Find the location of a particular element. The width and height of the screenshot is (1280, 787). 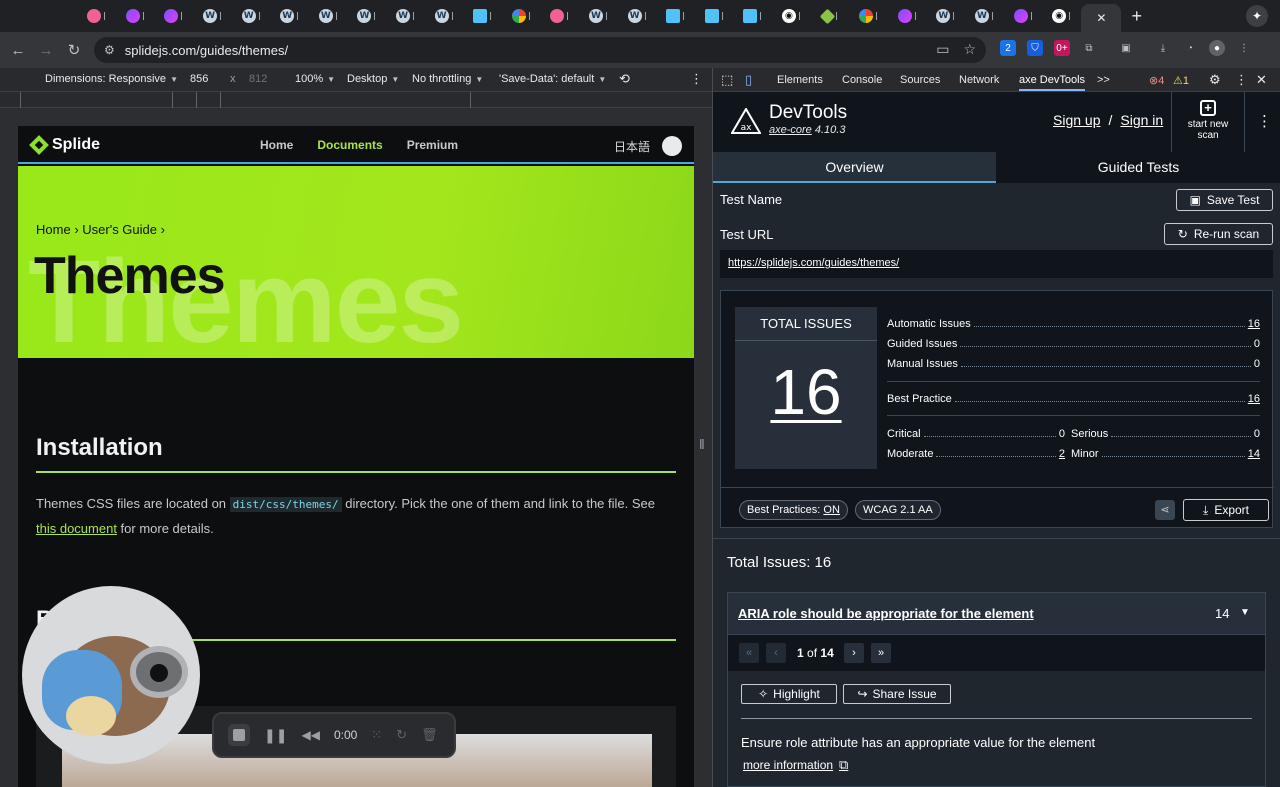

site-settings-icon: ⚙ is located at coordinates (109, 50).